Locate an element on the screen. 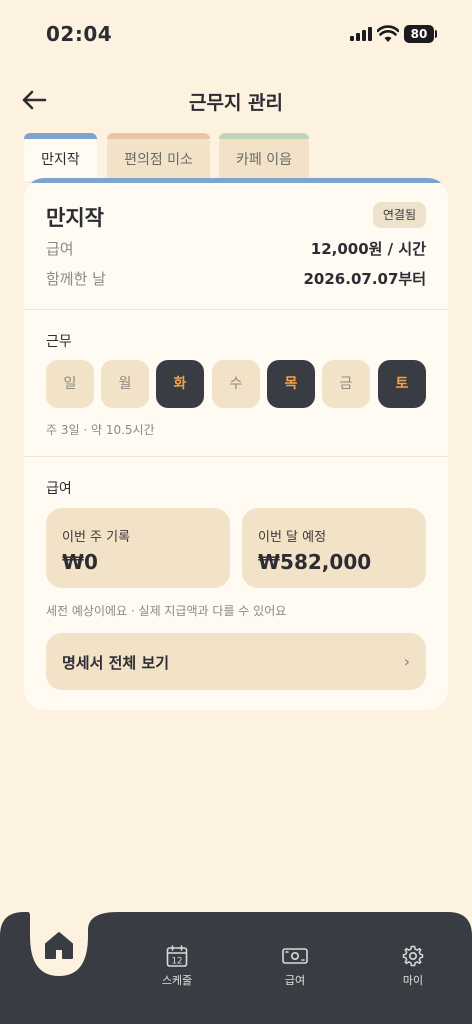 The height and width of the screenshot is (1024, 472). nav-item-schedule: 12 스케줄 is located at coordinates (177, 966).